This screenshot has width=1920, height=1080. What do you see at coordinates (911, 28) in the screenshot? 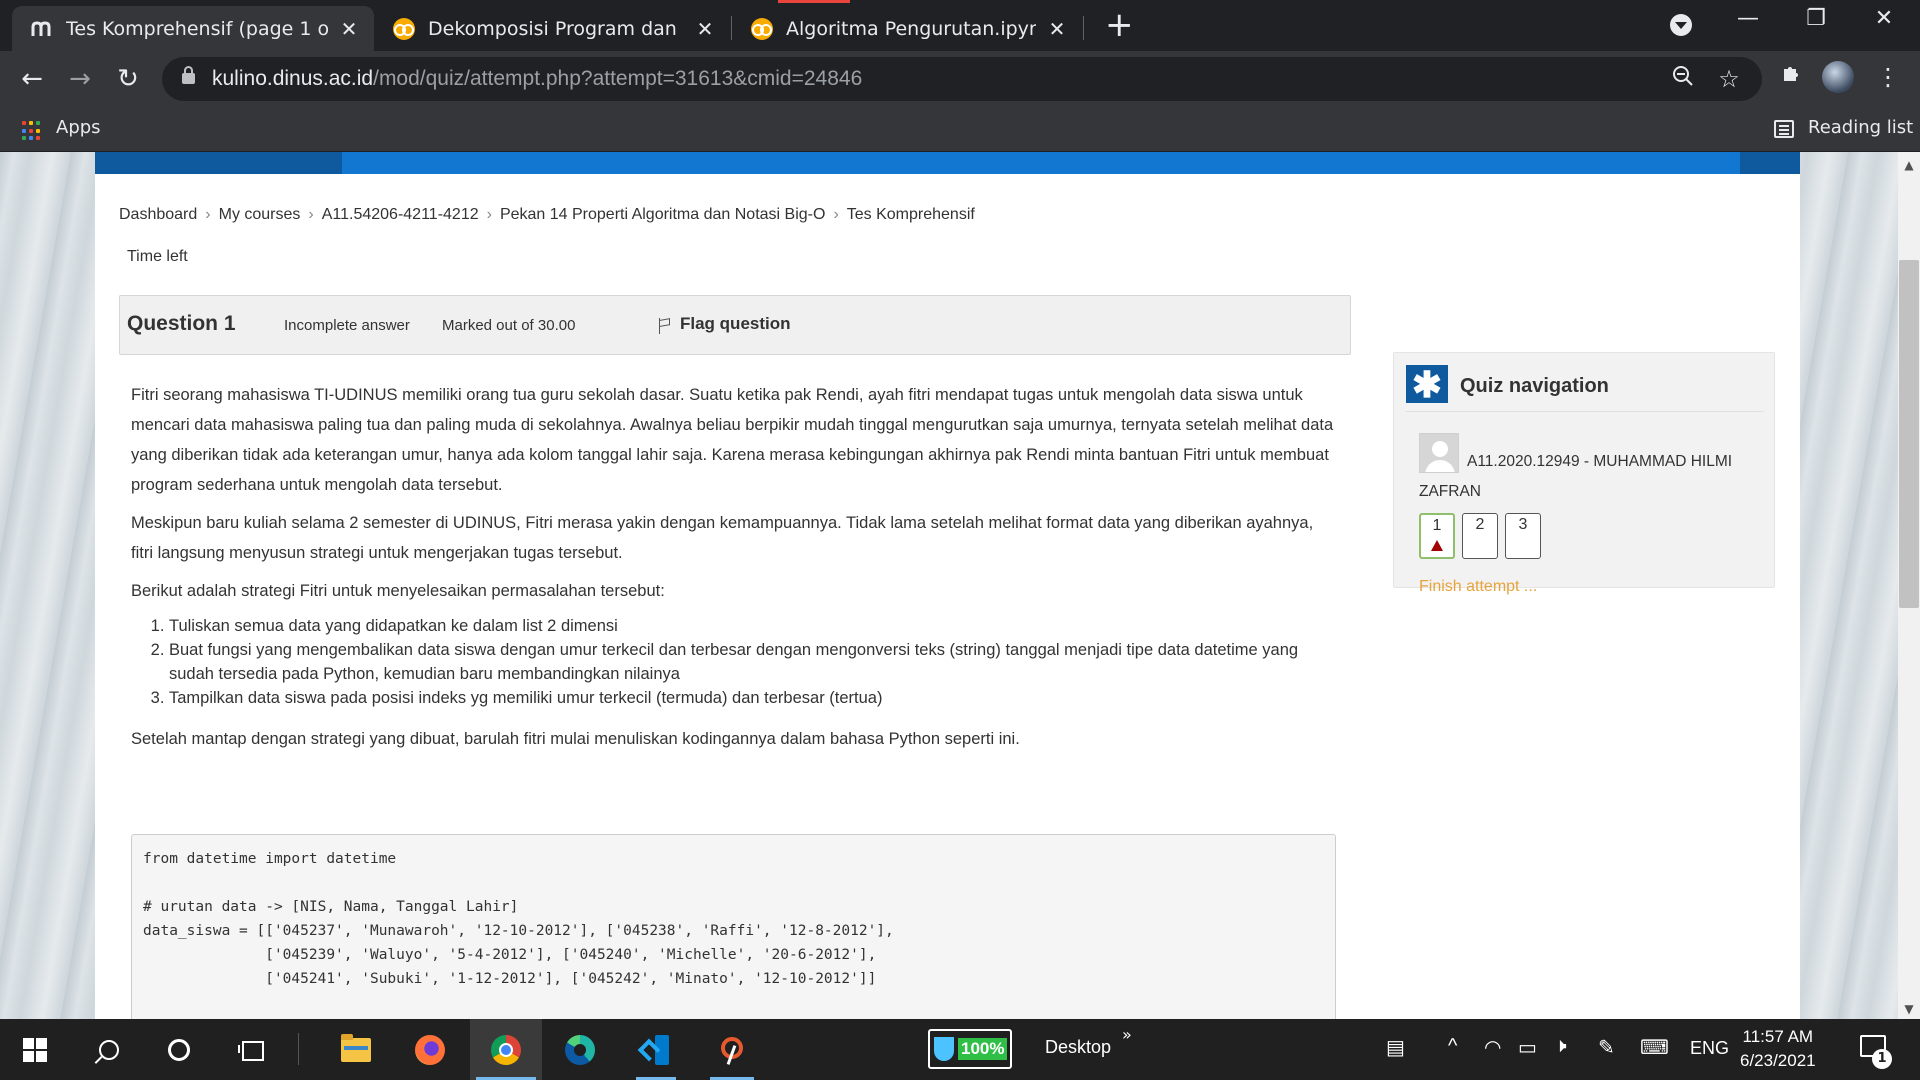
I see `tab-title: Algoritma Pengurutan.ipynb - Co` at bounding box center [911, 28].